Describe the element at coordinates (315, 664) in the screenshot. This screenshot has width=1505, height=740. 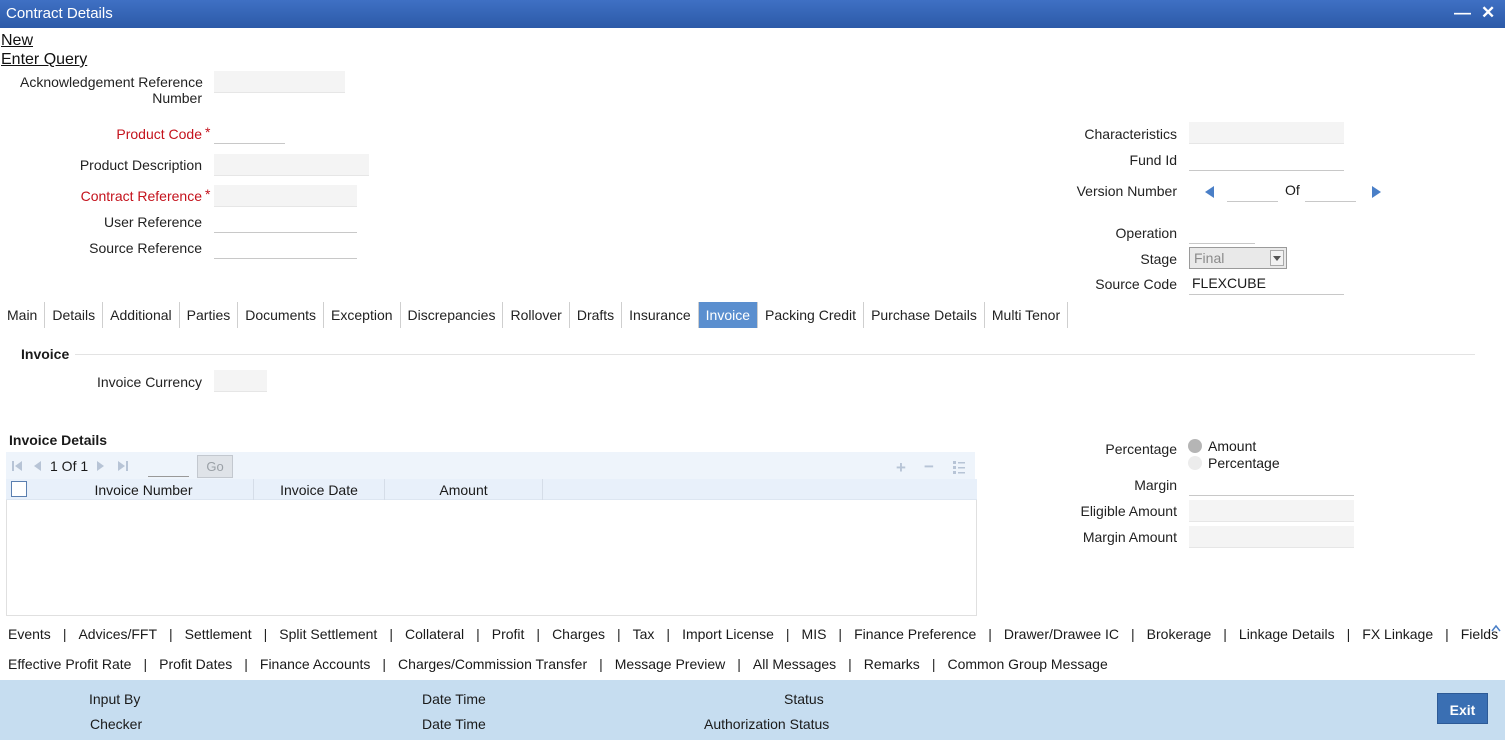
I see `link-finance-accounts: Finance Accounts` at that location.